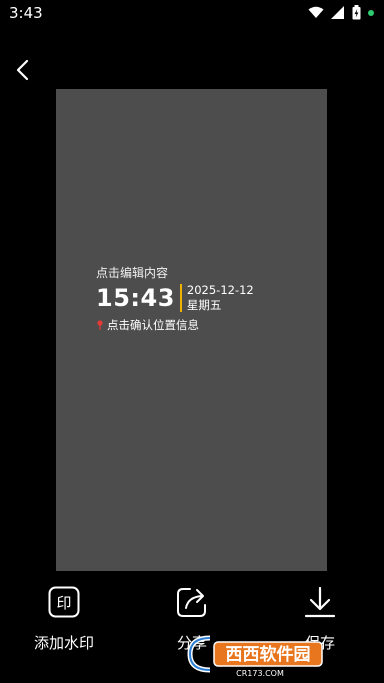 The height and width of the screenshot is (683, 384). What do you see at coordinates (371, 12) in the screenshot?
I see `notification-dot-icon` at bounding box center [371, 12].